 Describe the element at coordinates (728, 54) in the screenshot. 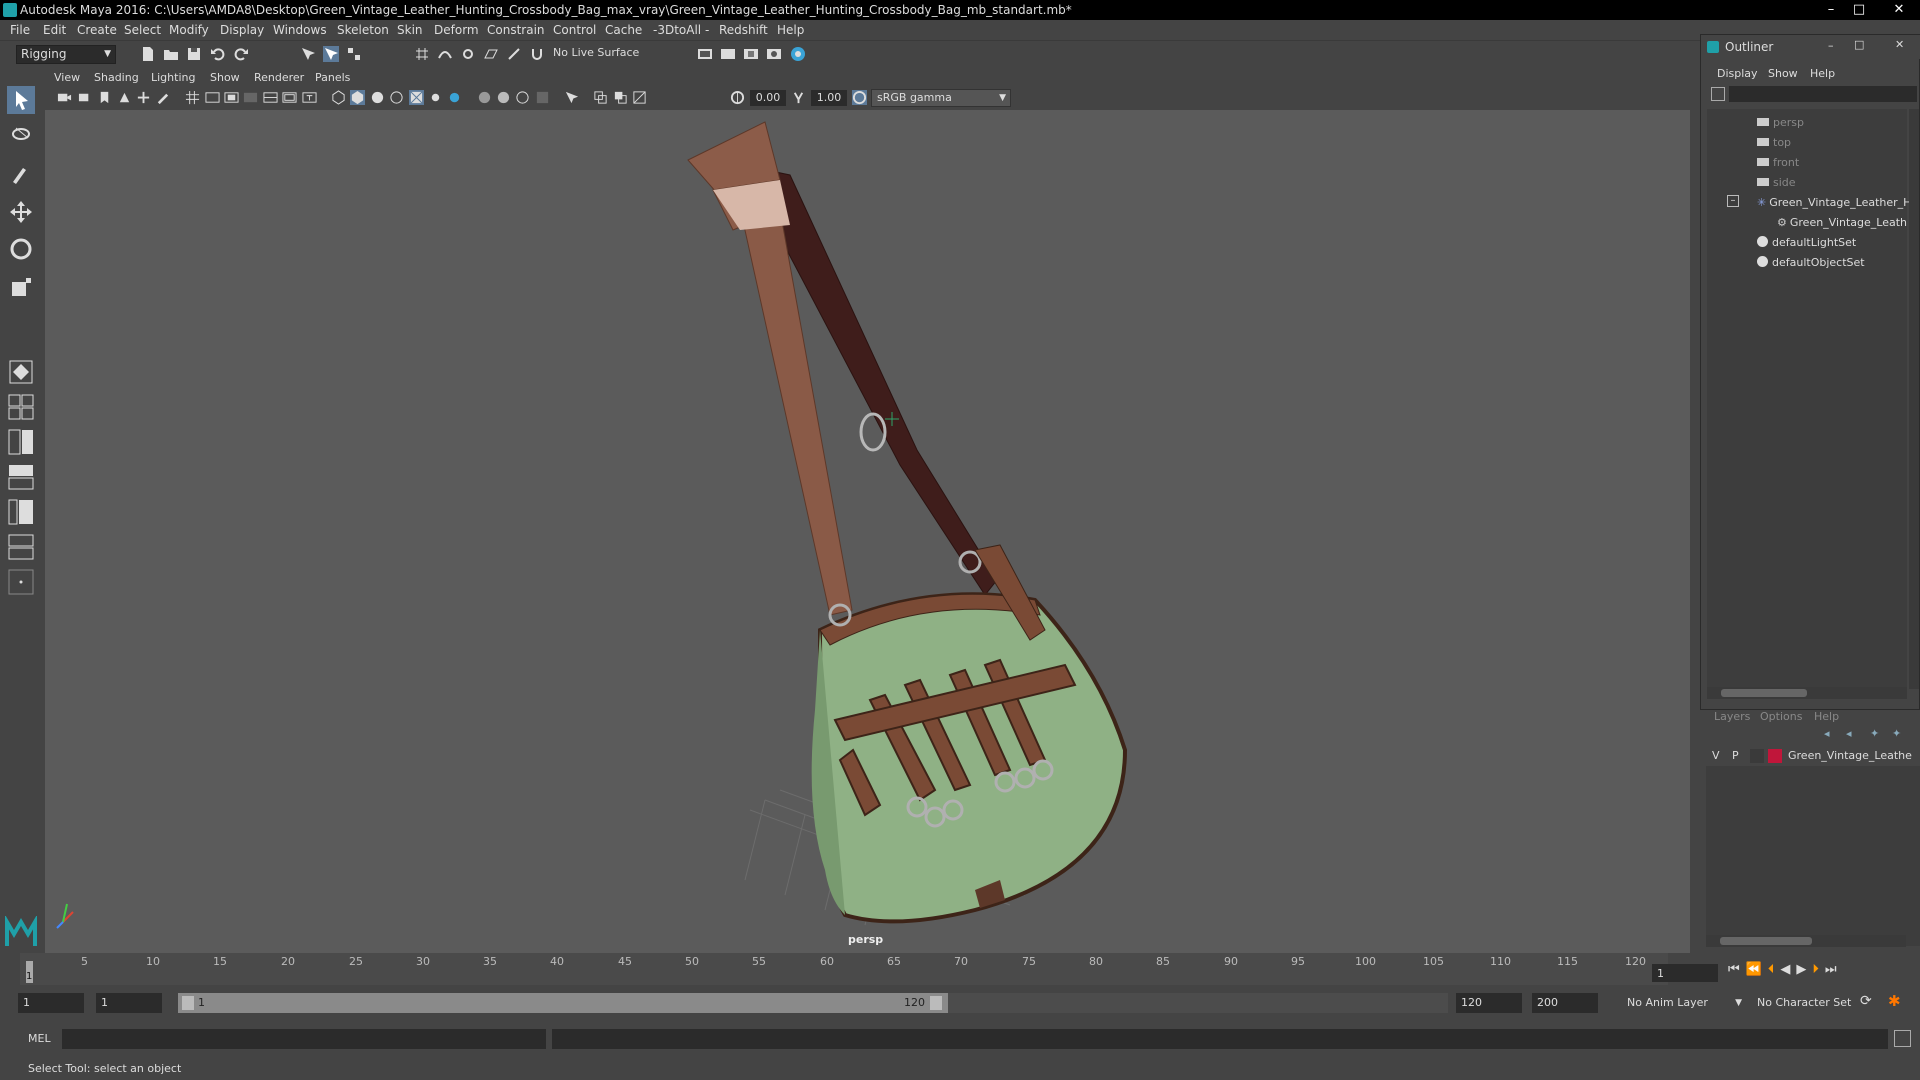

I see `render-current-icon` at that location.